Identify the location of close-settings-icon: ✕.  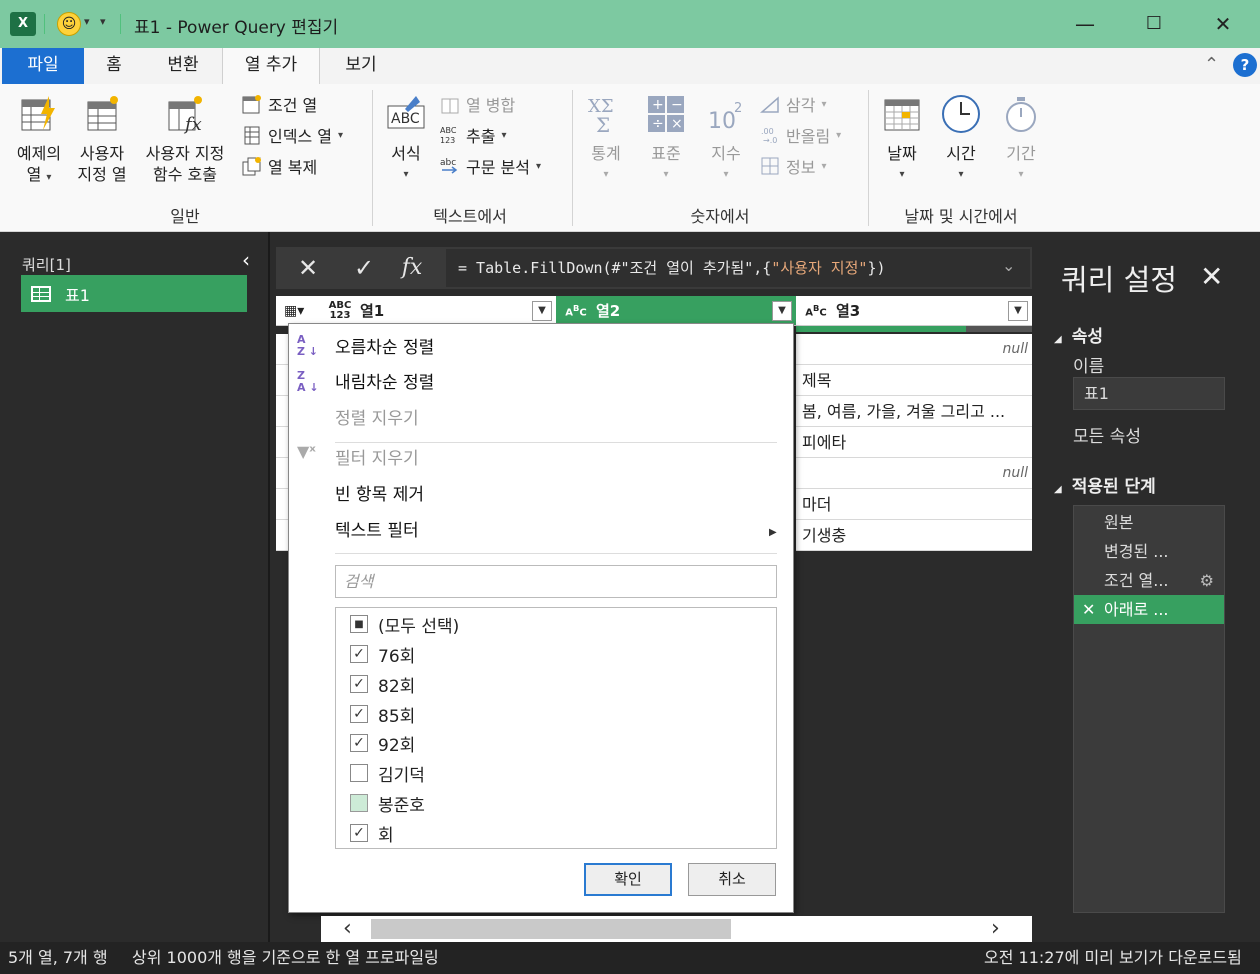
(1211, 276).